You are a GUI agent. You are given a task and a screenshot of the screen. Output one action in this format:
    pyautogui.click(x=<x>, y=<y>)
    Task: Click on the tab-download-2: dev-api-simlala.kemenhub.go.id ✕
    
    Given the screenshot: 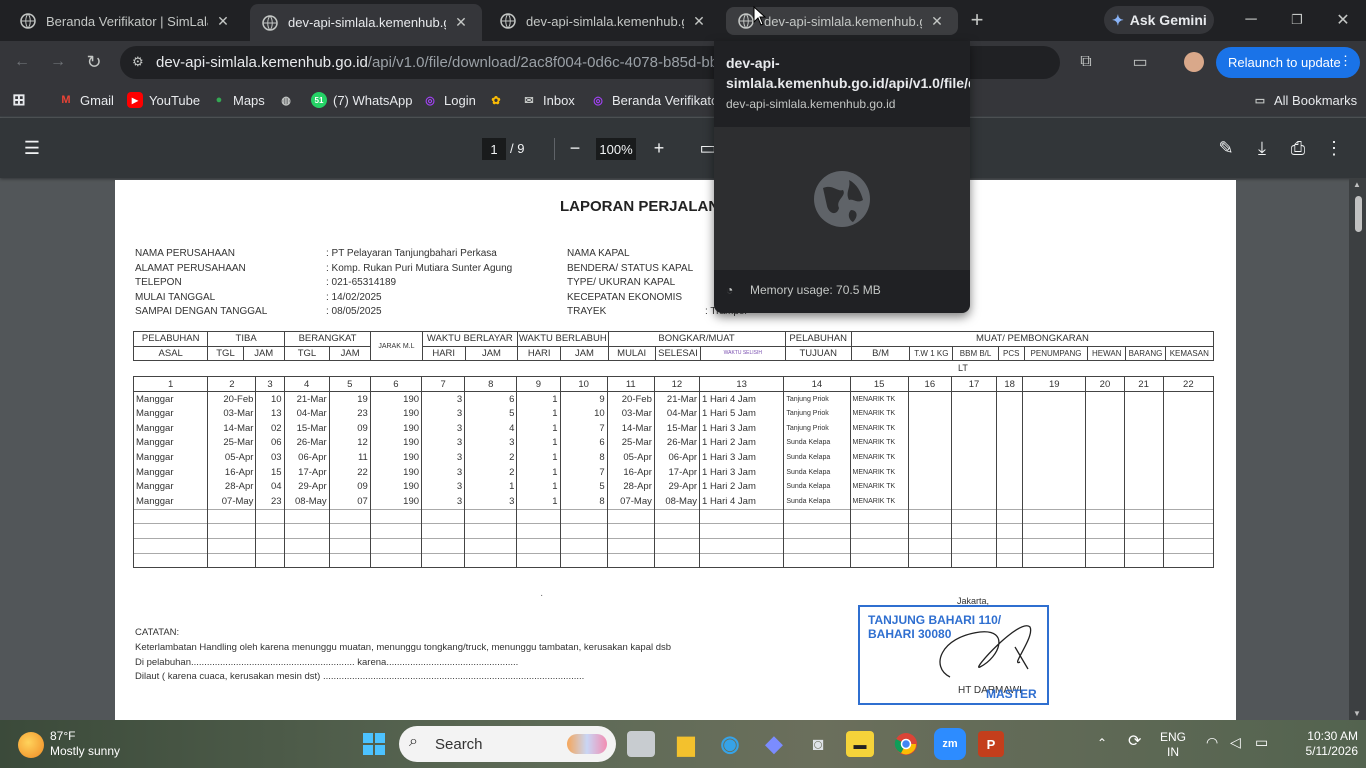 What is the action you would take?
    pyautogui.click(x=604, y=21)
    